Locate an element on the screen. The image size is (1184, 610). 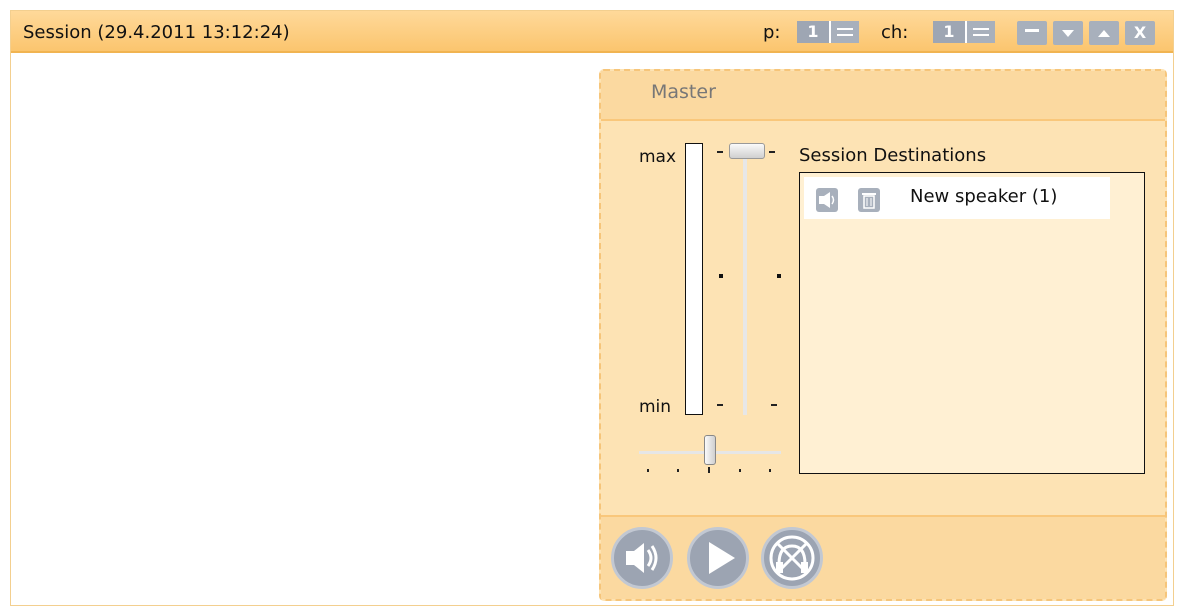
move-up-button is located at coordinates (1104, 33).